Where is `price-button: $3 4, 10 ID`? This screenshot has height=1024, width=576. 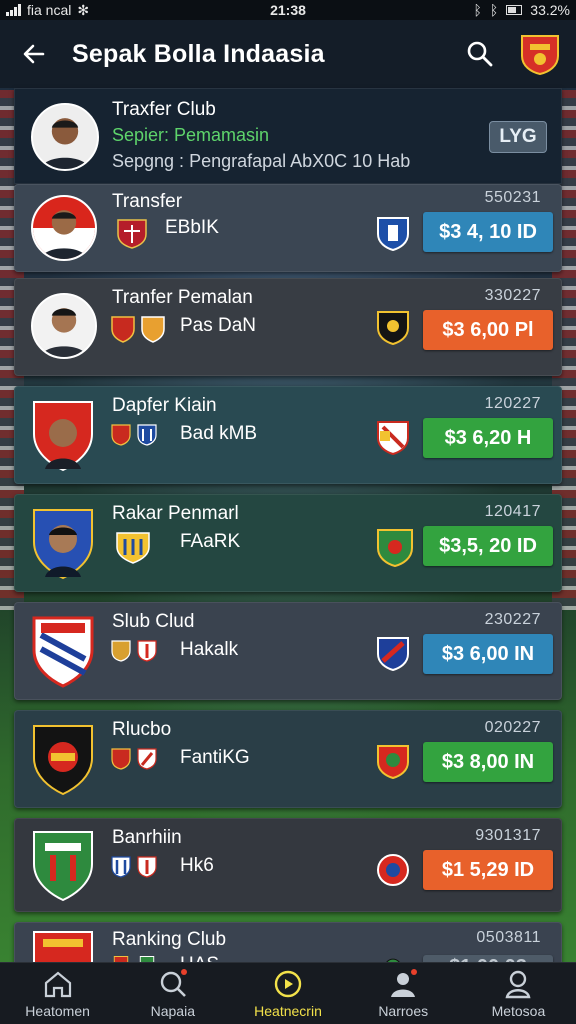
price-button: $3 4, 10 ID is located at coordinates (488, 232).